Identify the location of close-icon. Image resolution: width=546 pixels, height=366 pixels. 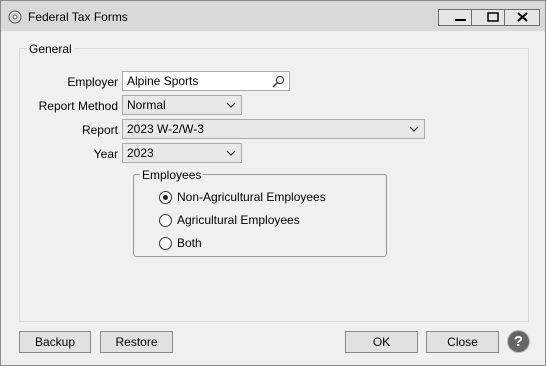
(522, 17).